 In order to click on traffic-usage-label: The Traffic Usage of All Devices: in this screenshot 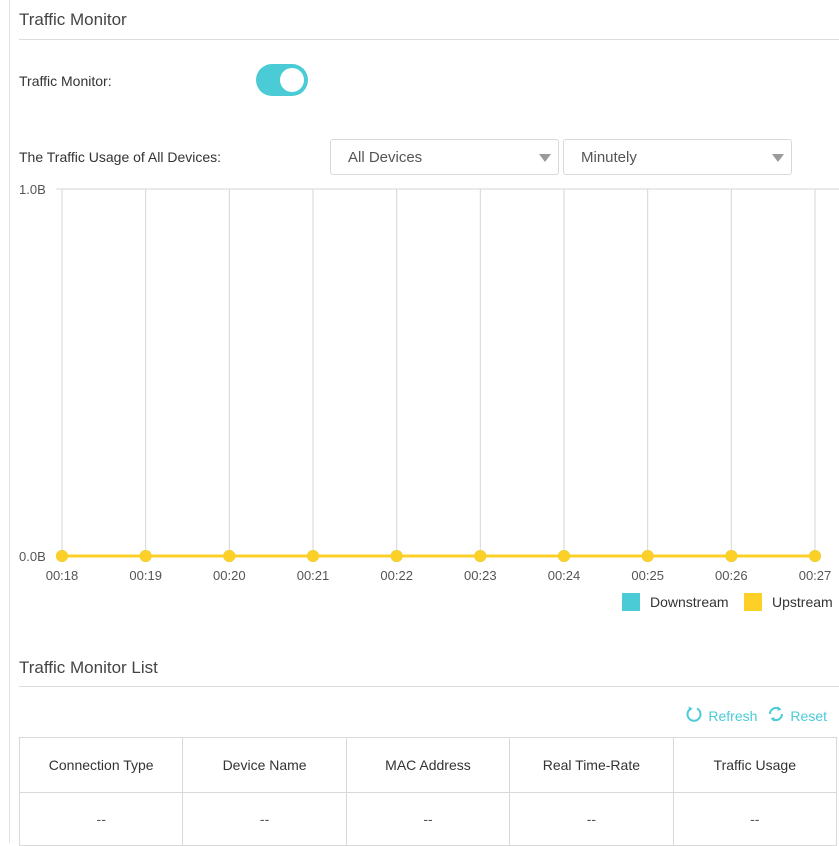, I will do `click(120, 157)`.